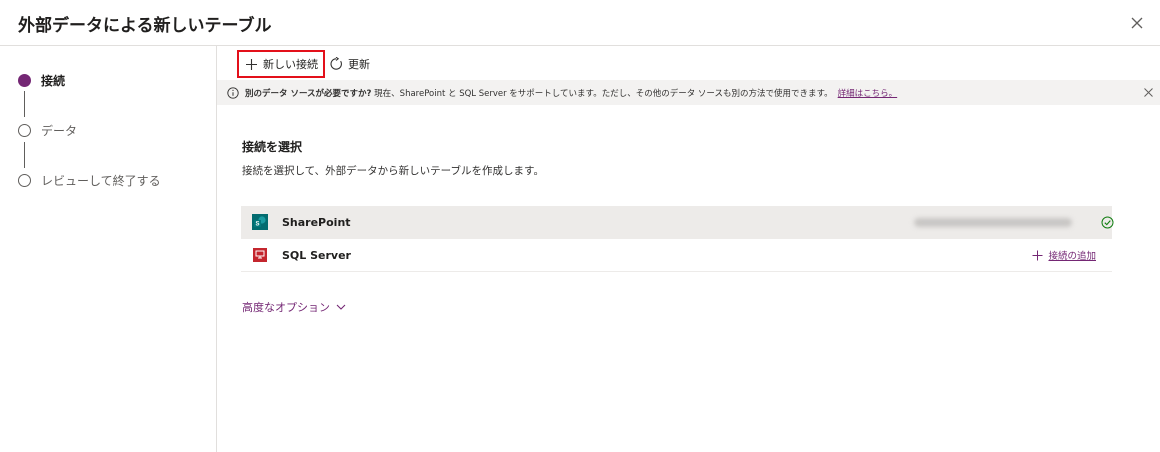  I want to click on step-connection: 接続, so click(41, 80).